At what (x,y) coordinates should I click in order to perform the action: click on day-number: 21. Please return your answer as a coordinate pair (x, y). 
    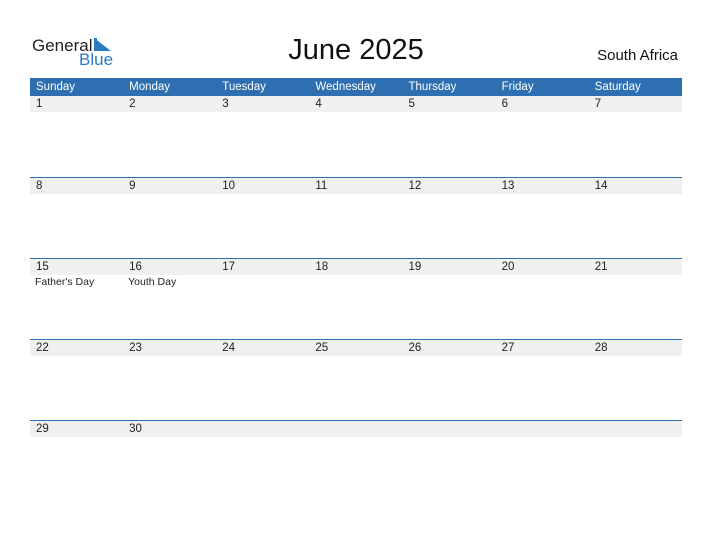
    Looking at the image, I should click on (601, 267).